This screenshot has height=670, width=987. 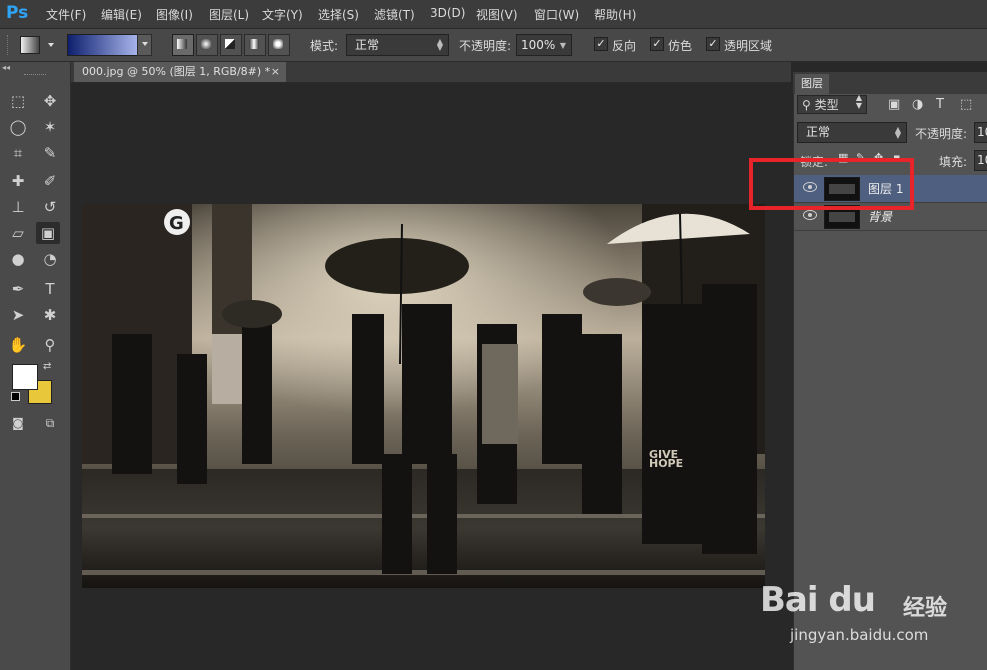 What do you see at coordinates (324, 46) in the screenshot?
I see `mode-label: 模式:` at bounding box center [324, 46].